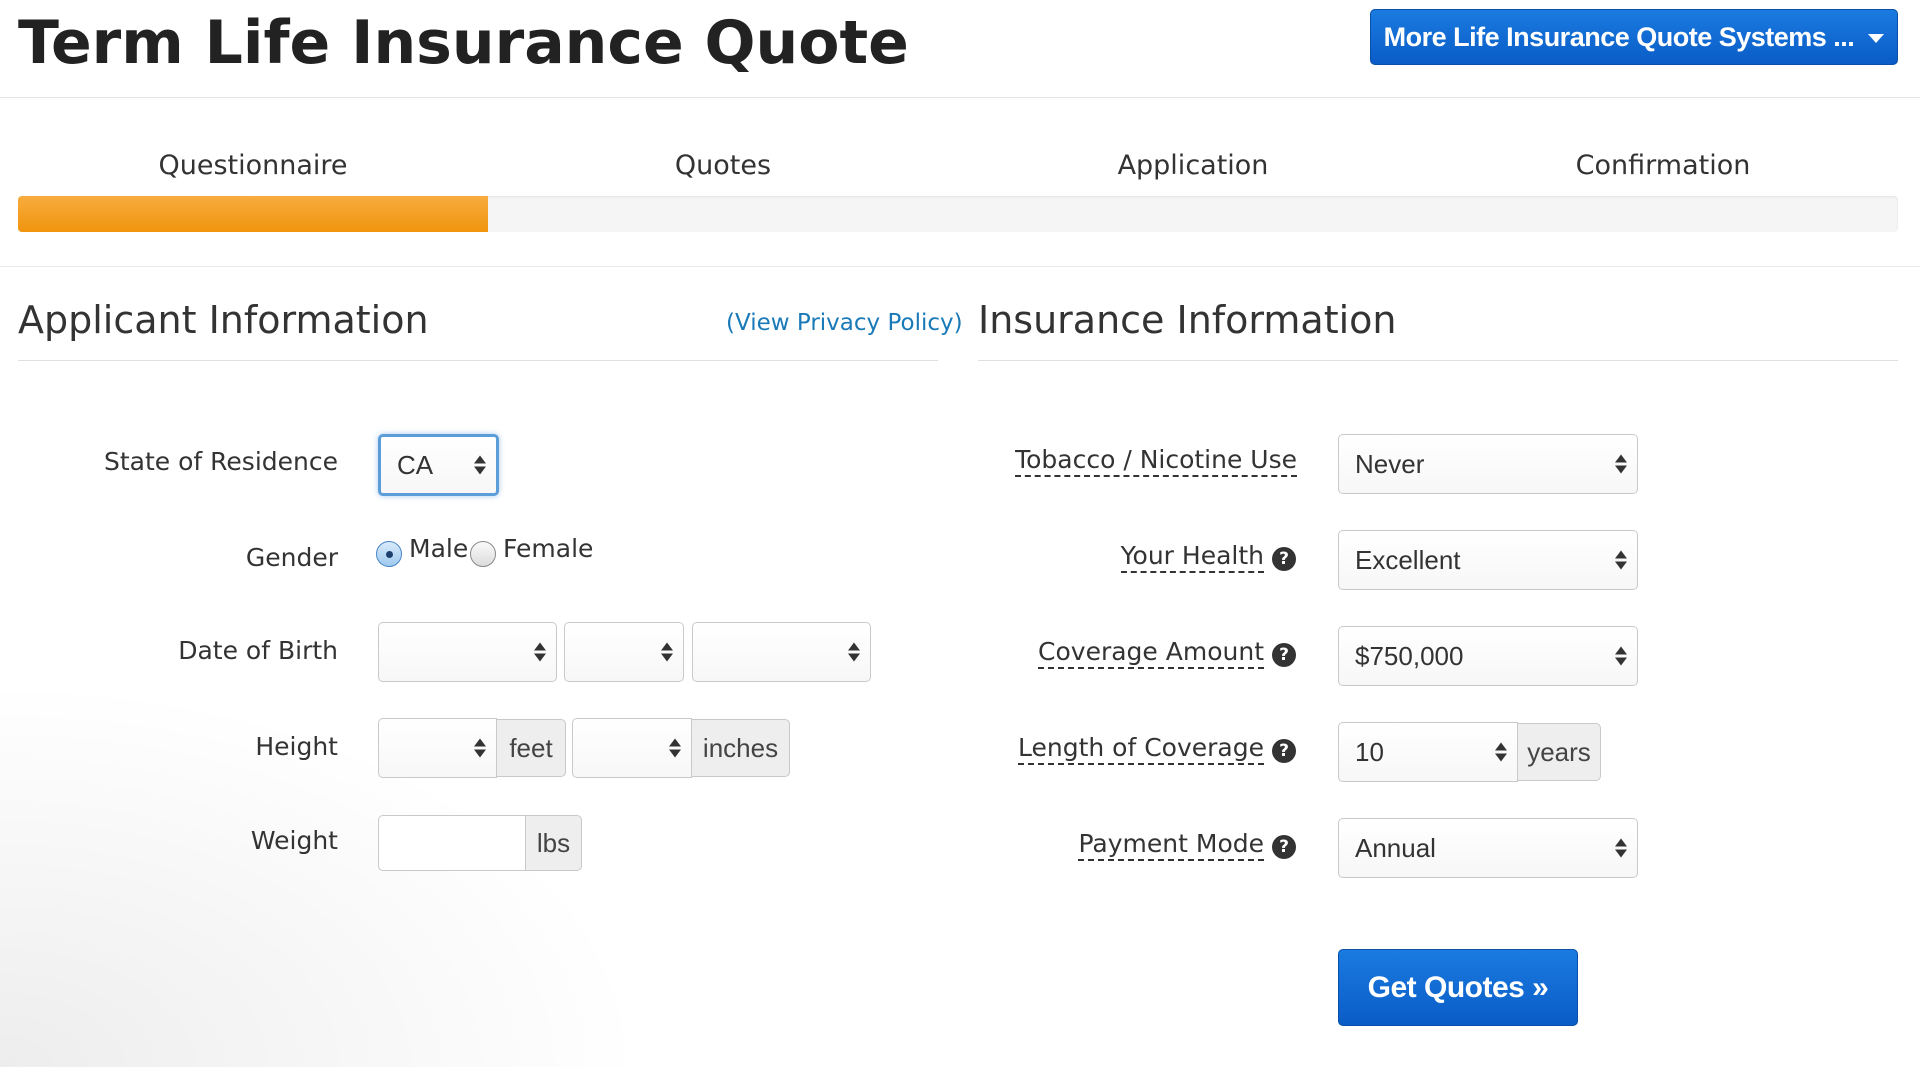 This screenshot has width=1920, height=1067. What do you see at coordinates (389, 554) in the screenshot?
I see `gender-male-radio` at bounding box center [389, 554].